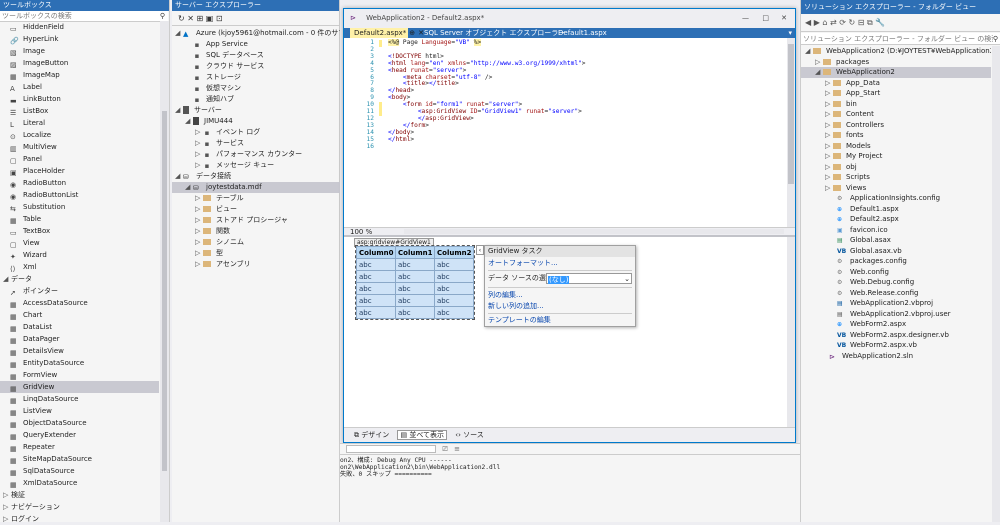 The width and height of the screenshot is (1000, 525). I want to click on toolbox-item-substitution: ⇆ Substitution, so click(79, 207).